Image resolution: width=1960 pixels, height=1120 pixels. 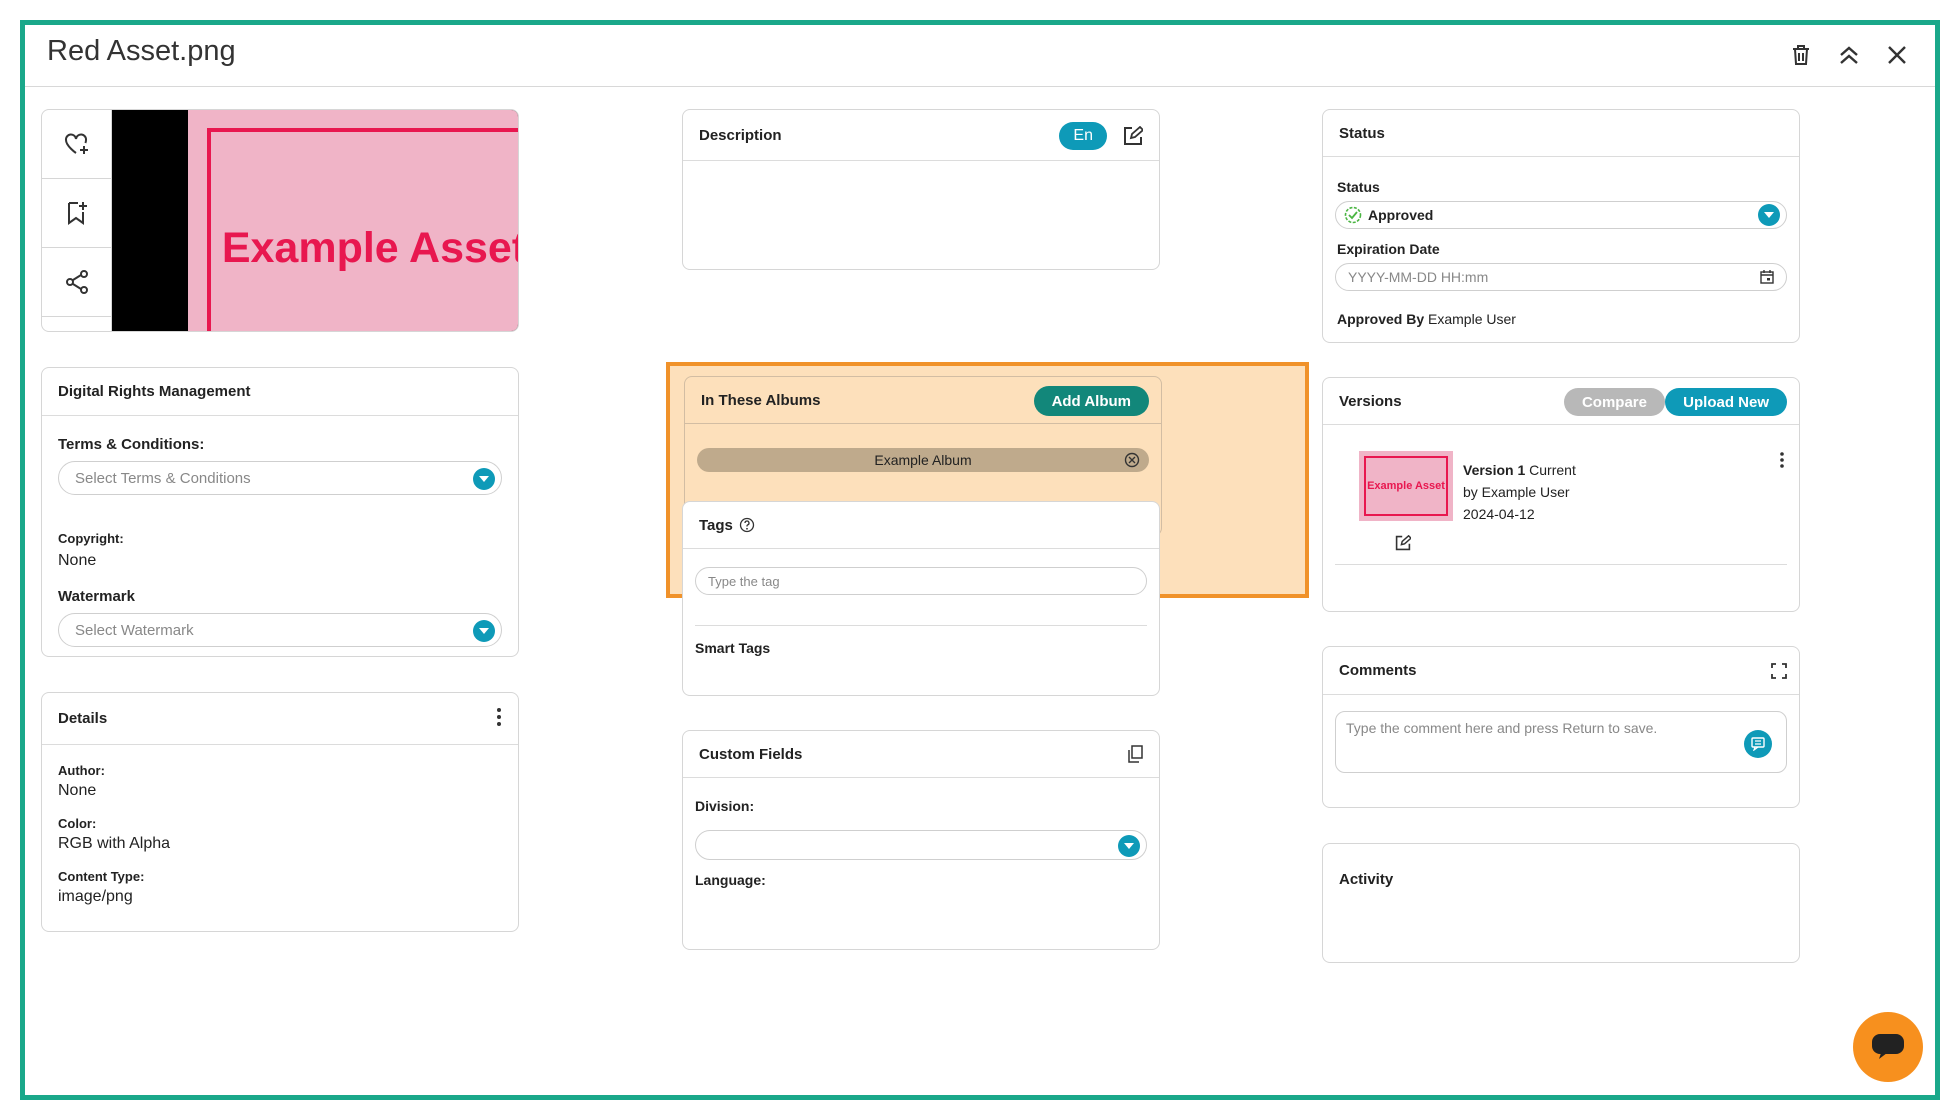 I want to click on album-chip-label: Example Album, so click(x=923, y=460).